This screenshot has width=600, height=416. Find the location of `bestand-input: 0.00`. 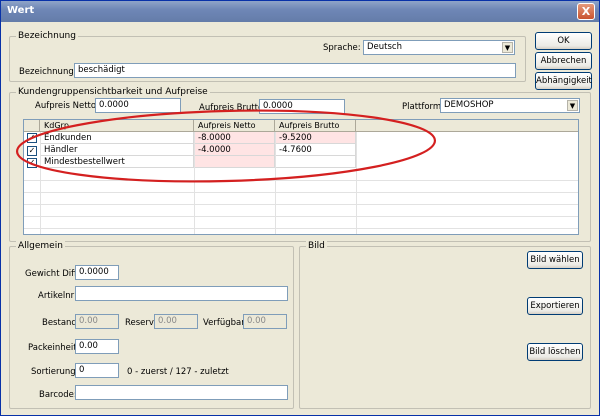

bestand-input: 0.00 is located at coordinates (97, 321).